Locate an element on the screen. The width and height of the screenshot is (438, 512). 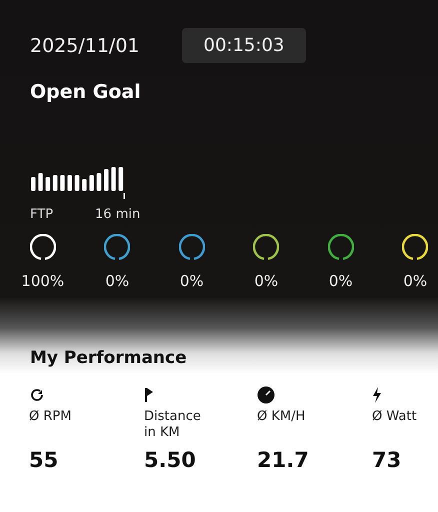
speedometer-icon is located at coordinates (266, 395).